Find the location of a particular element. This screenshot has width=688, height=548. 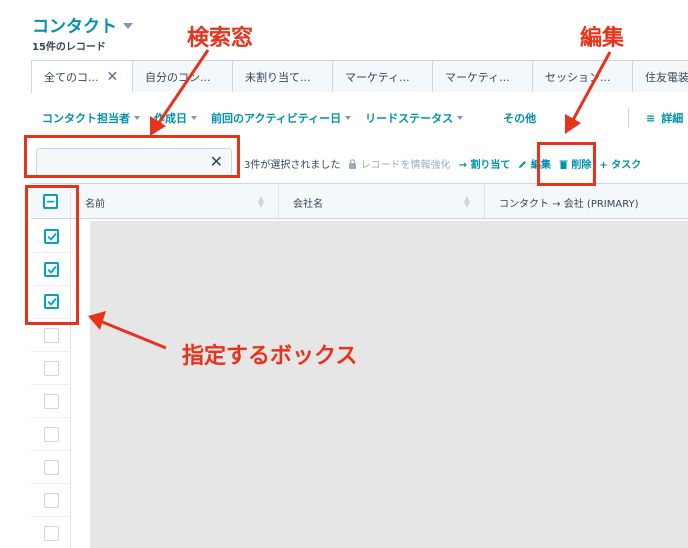

arrow-to-search is located at coordinates (183, 87).